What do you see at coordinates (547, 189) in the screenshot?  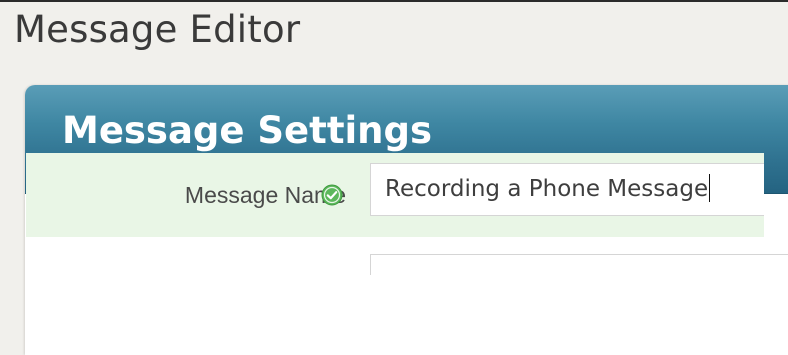 I see `message-name-value: Recording a Phone Message` at bounding box center [547, 189].